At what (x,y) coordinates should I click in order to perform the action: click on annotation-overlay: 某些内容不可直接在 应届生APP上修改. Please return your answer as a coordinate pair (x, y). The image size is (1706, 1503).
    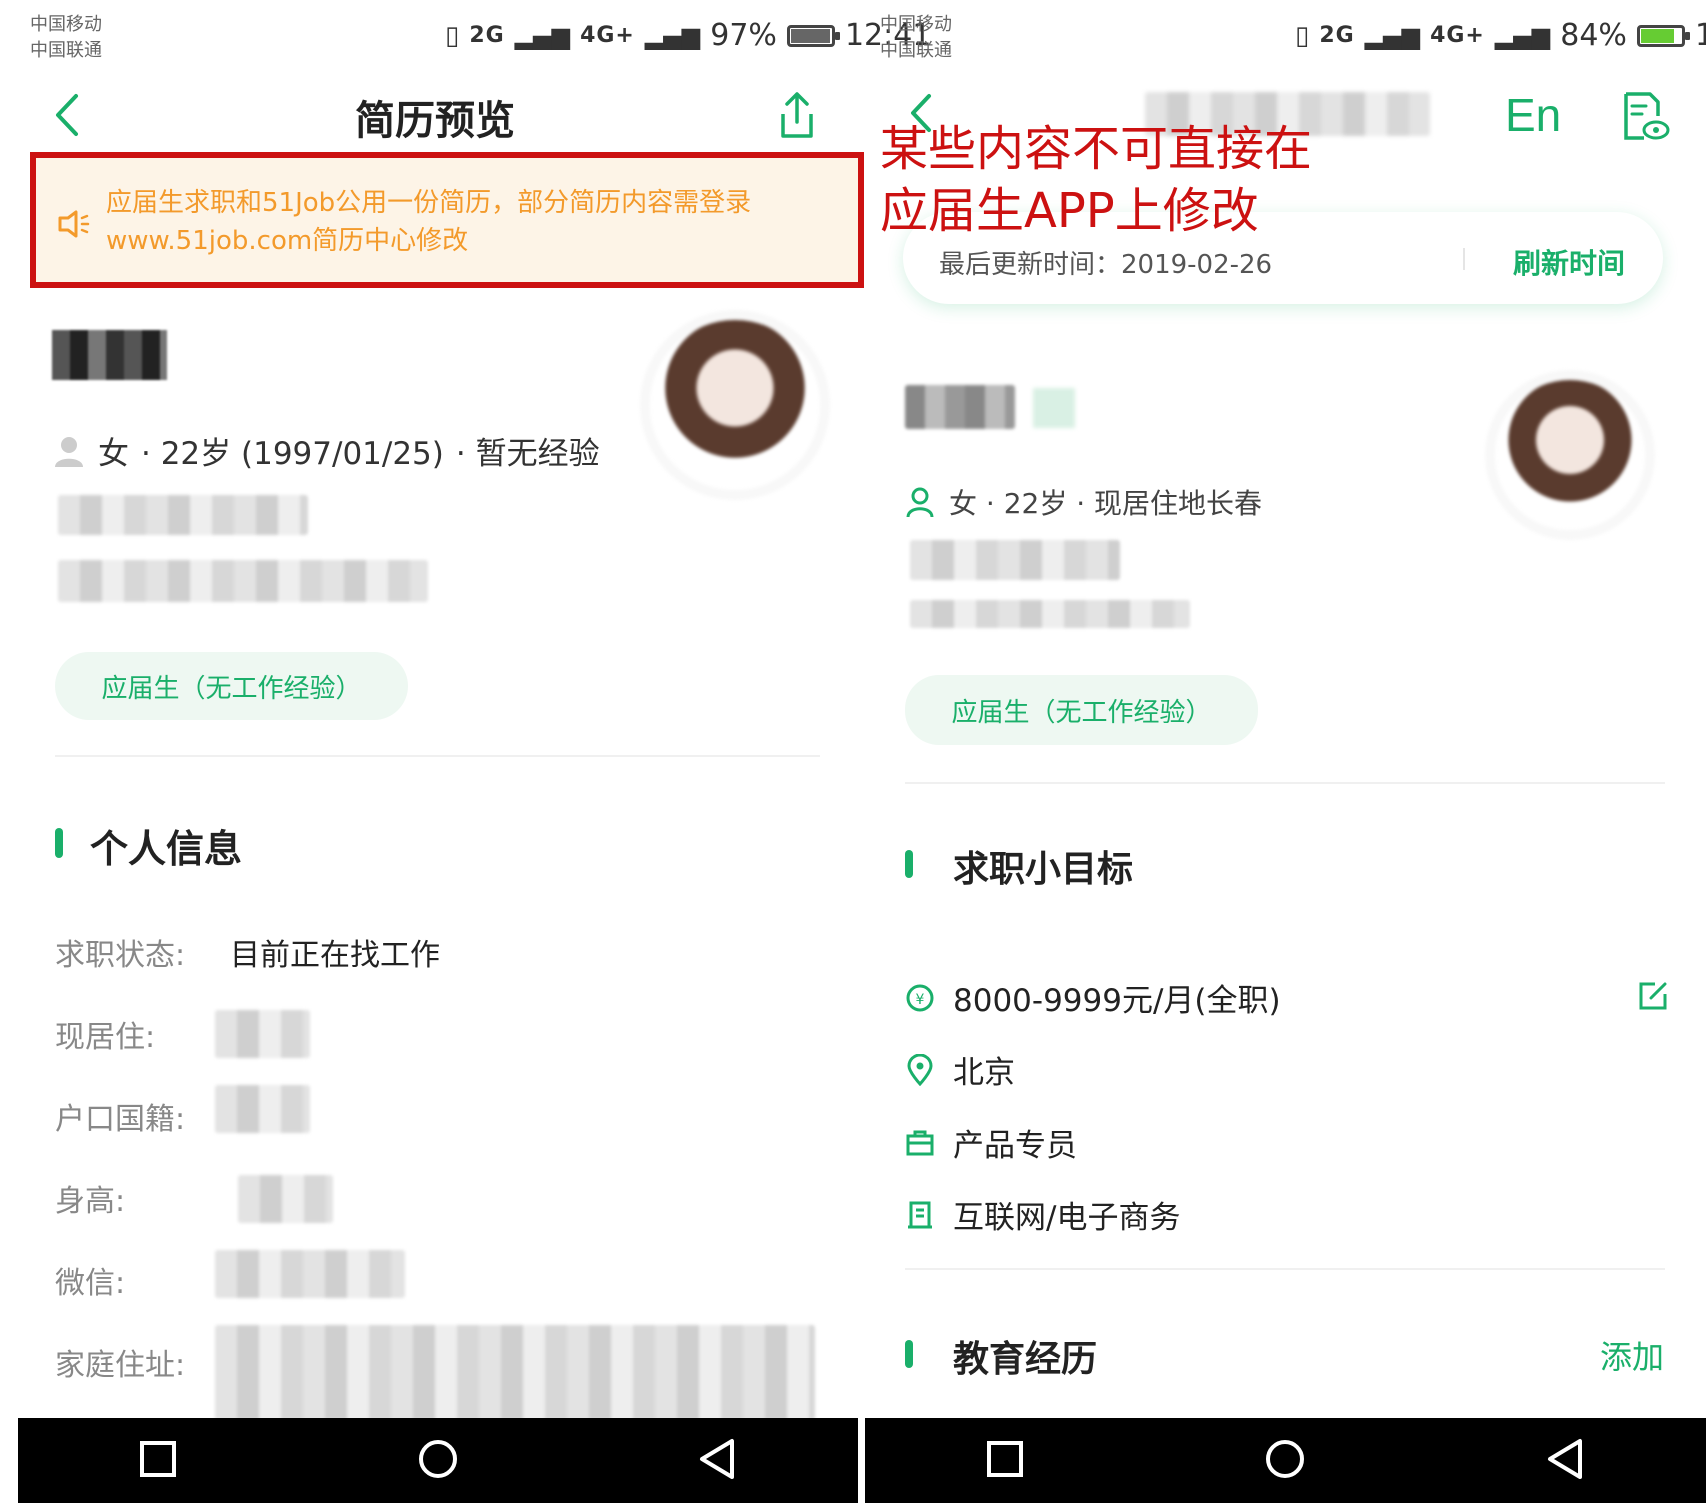
    Looking at the image, I should click on (1096, 180).